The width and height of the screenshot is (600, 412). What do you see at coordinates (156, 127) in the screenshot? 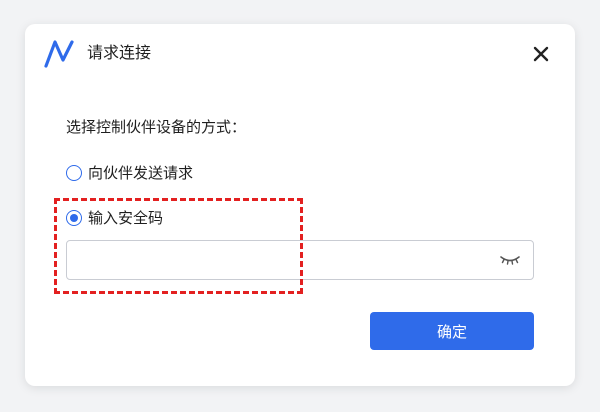
I see `method-prompt: 选择控制伙伴设备的方式：` at bounding box center [156, 127].